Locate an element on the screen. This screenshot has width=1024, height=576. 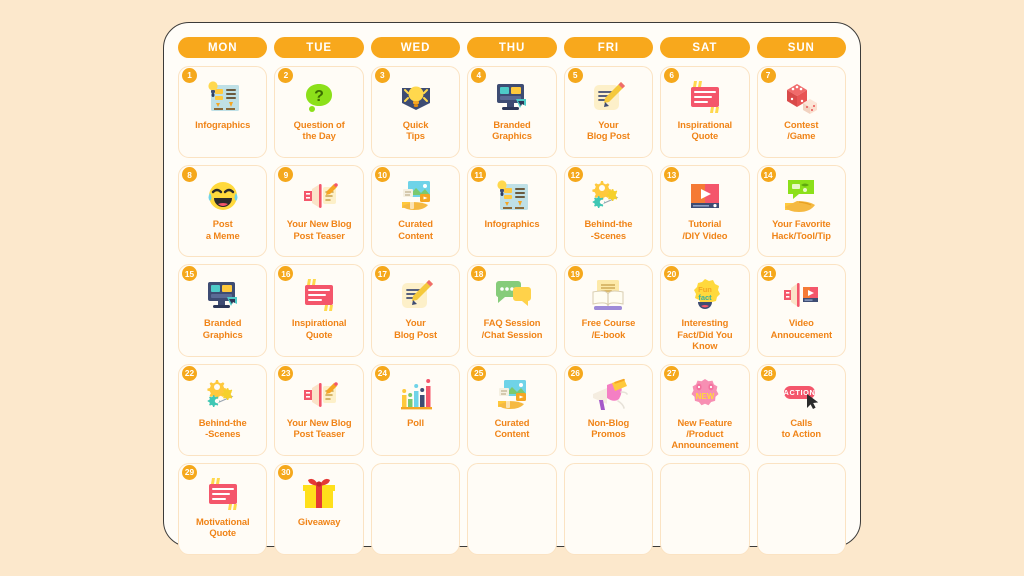
calendar-cell: 12 Behind-the -Scenes is located at coordinates (608, 211).